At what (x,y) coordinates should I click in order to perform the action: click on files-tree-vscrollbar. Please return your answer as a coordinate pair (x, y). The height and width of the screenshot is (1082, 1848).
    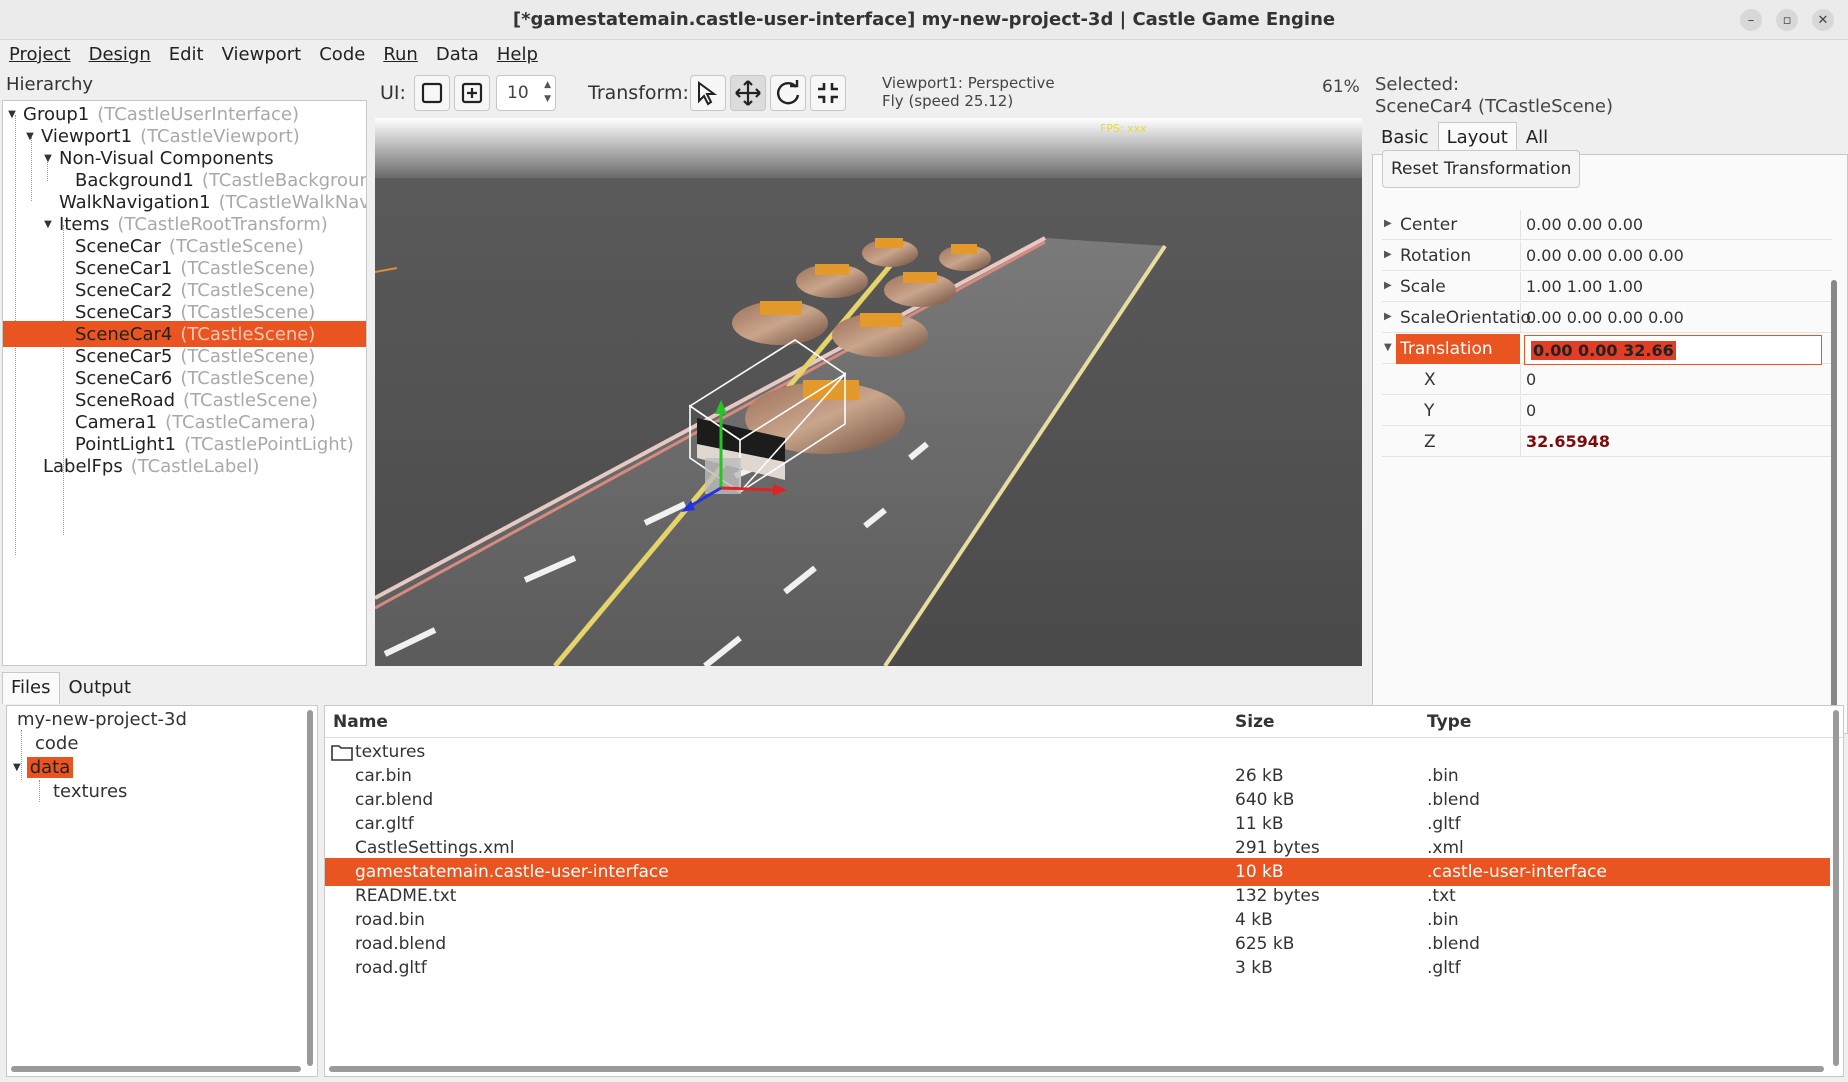
    Looking at the image, I should click on (310, 888).